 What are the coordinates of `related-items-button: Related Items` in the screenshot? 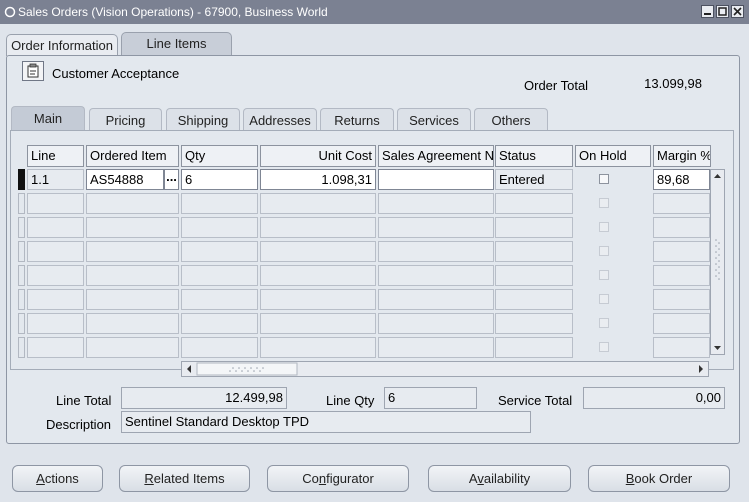 It's located at (184, 478).